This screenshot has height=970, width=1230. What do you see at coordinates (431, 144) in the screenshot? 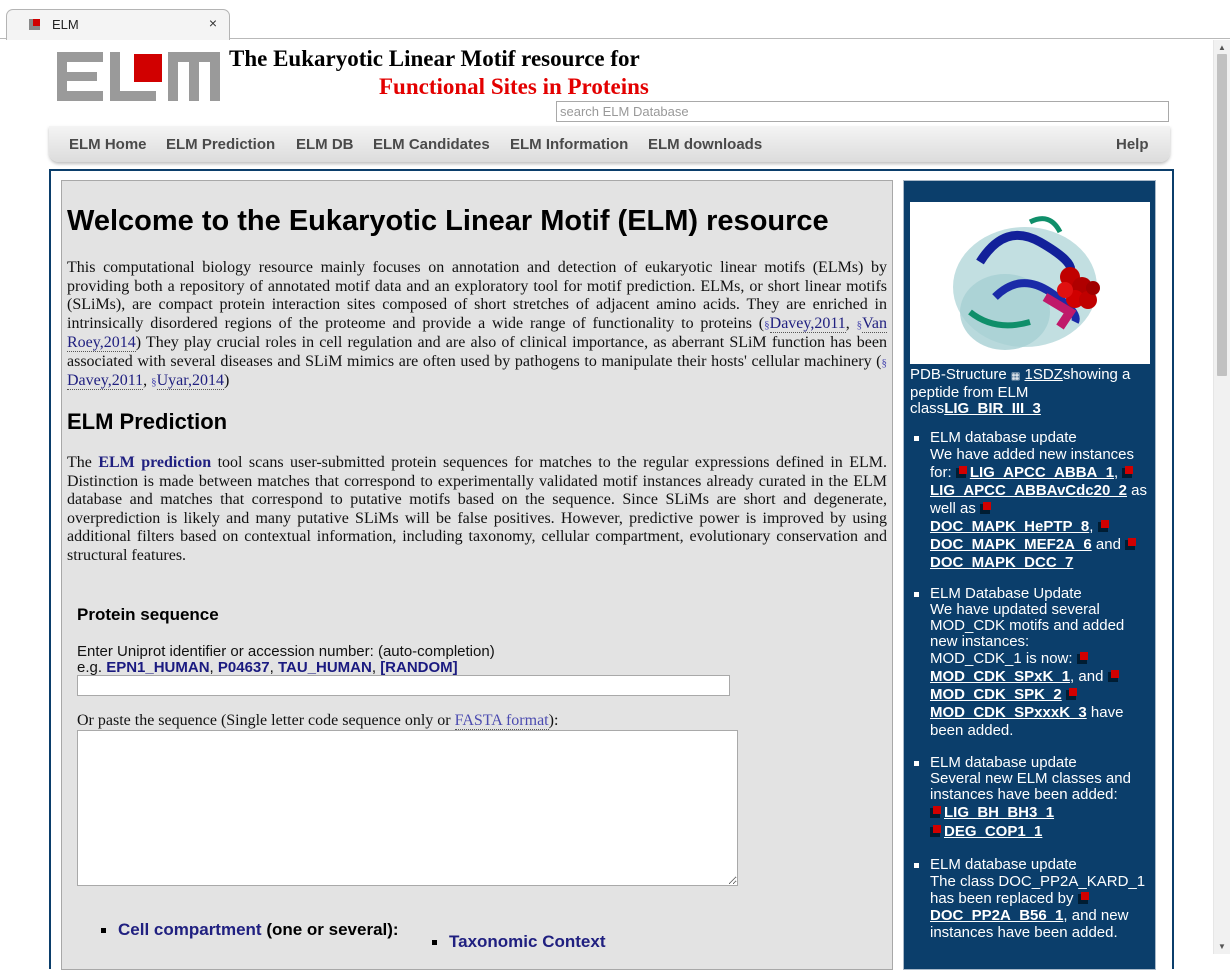
I see `nav-elm-candidates: ELM Candidates` at bounding box center [431, 144].